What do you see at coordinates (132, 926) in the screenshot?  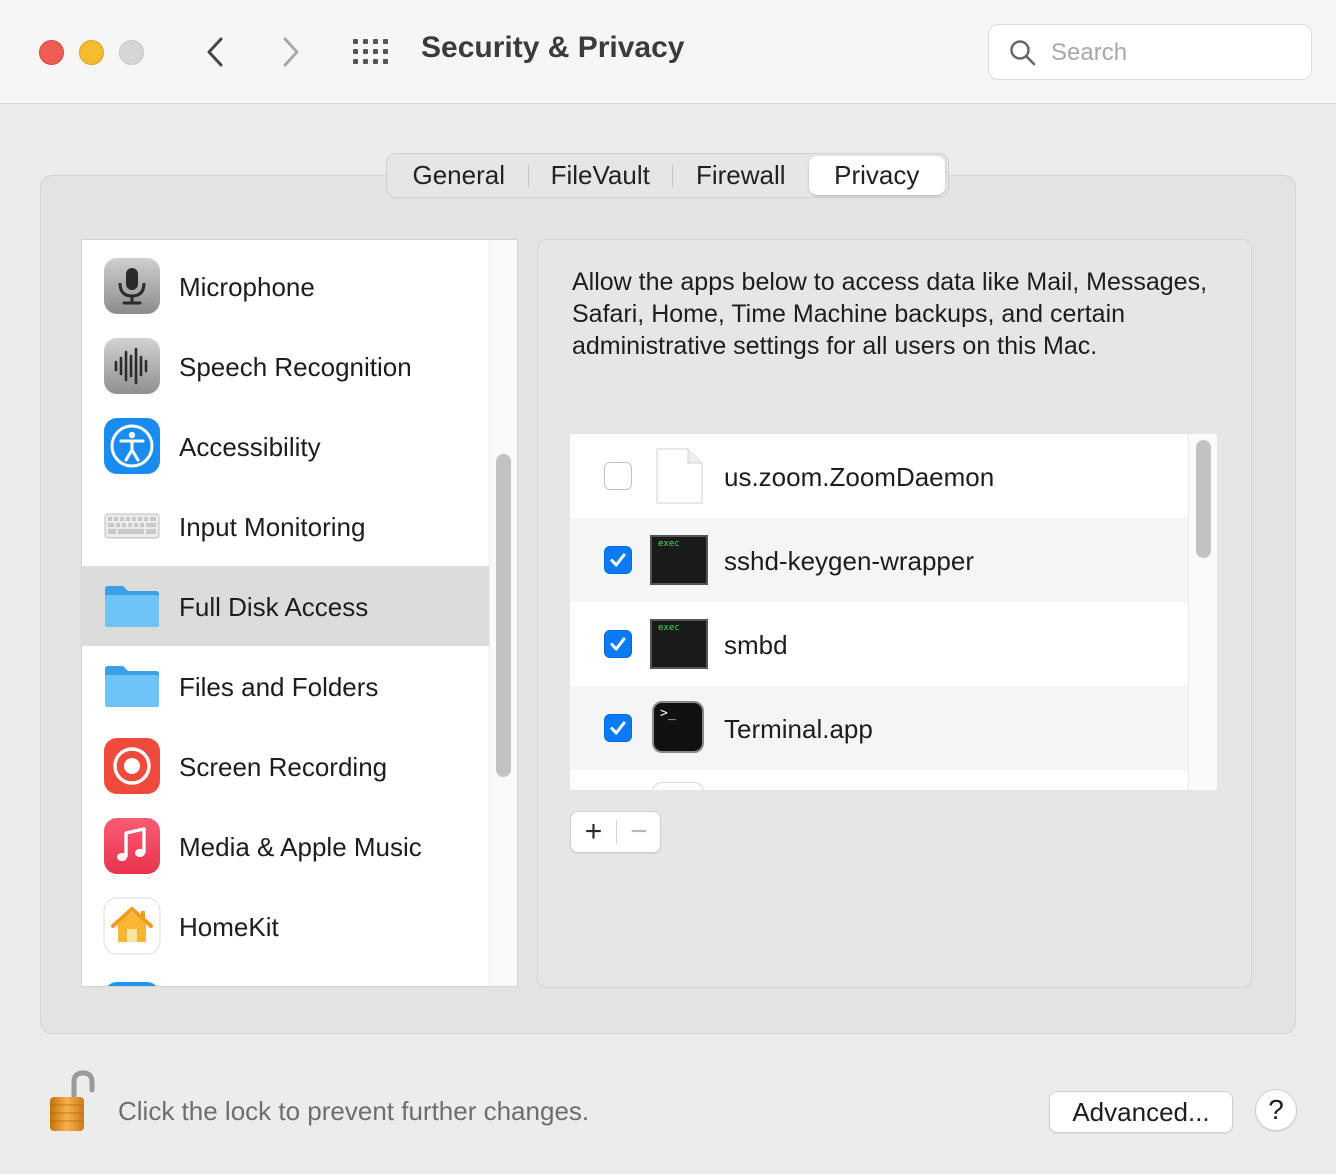 I see `home-icon` at bounding box center [132, 926].